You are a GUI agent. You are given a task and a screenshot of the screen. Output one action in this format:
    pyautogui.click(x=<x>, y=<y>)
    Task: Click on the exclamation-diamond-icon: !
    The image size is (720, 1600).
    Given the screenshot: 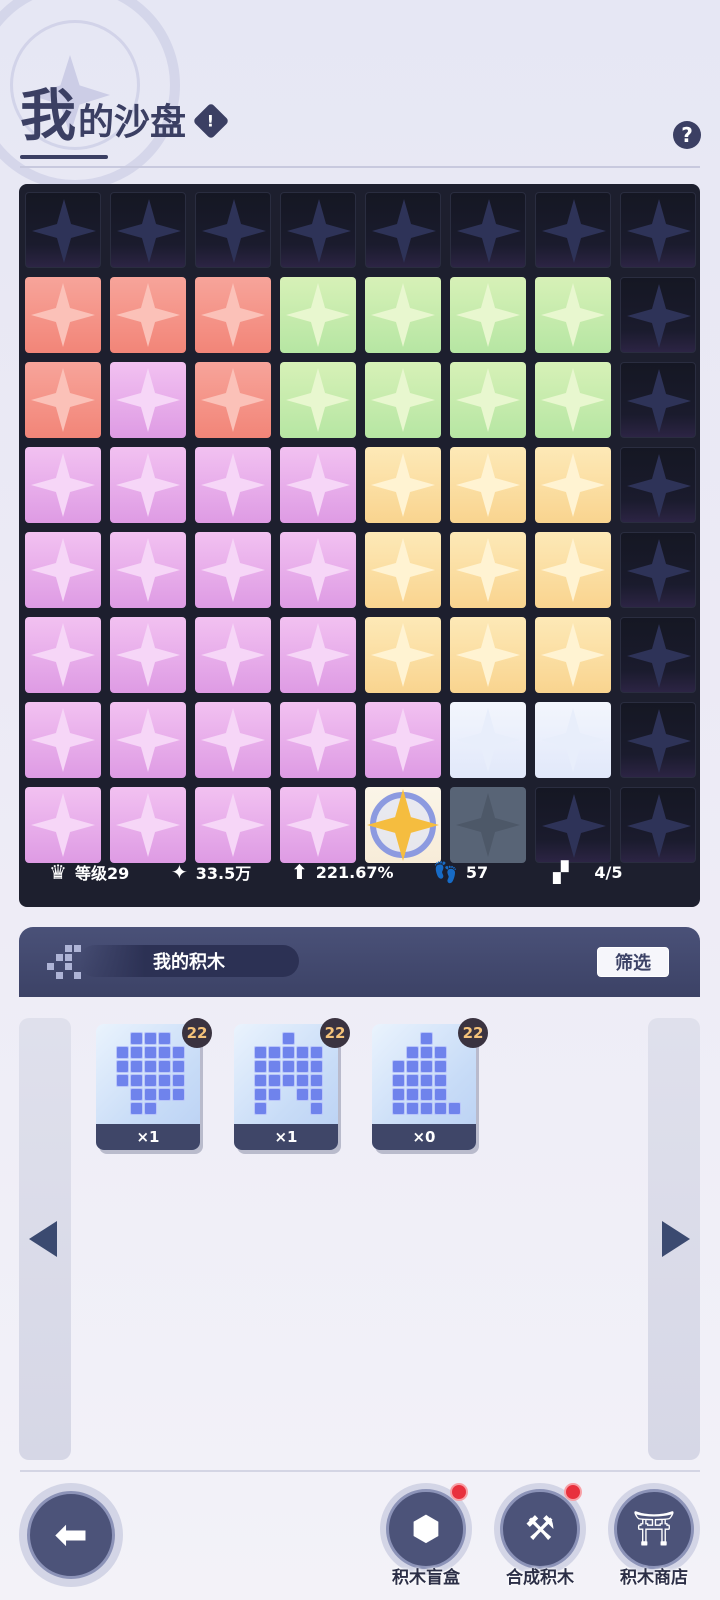 What is the action you would take?
    pyautogui.click(x=211, y=121)
    